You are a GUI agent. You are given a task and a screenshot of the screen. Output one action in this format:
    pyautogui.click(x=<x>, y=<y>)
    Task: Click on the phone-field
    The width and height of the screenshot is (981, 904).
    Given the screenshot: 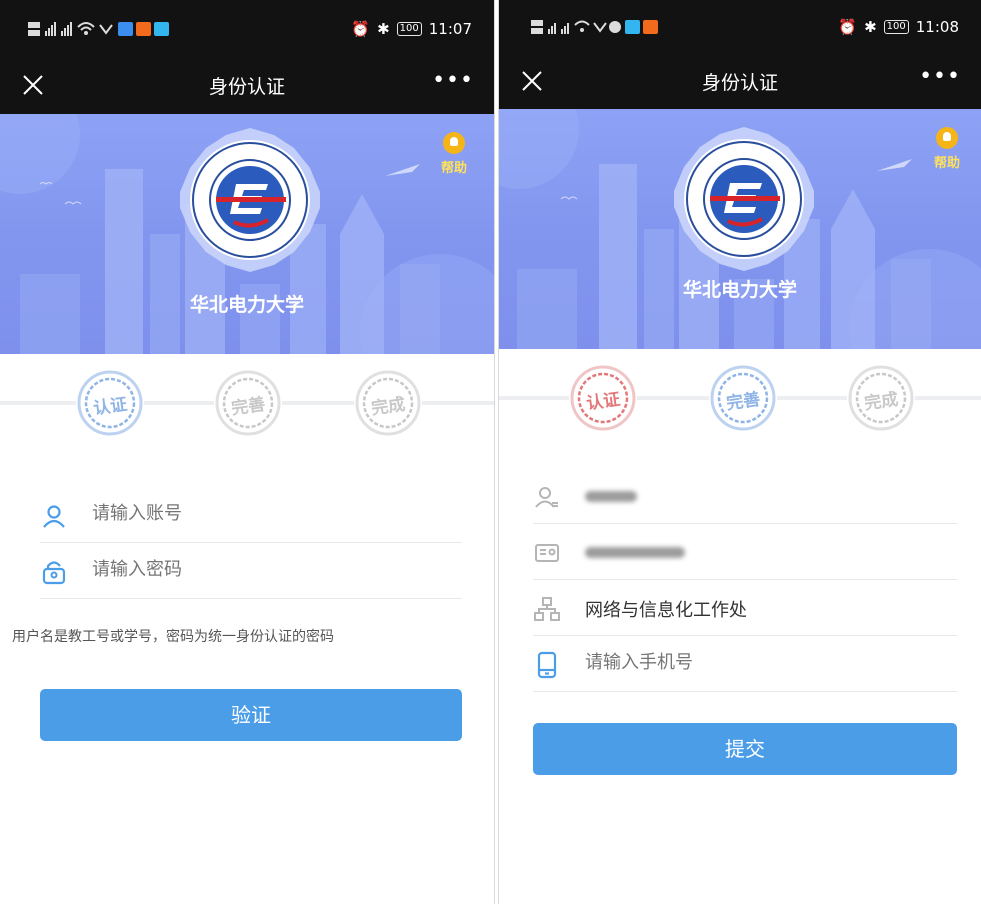 What is the action you would take?
    pyautogui.click(x=745, y=664)
    